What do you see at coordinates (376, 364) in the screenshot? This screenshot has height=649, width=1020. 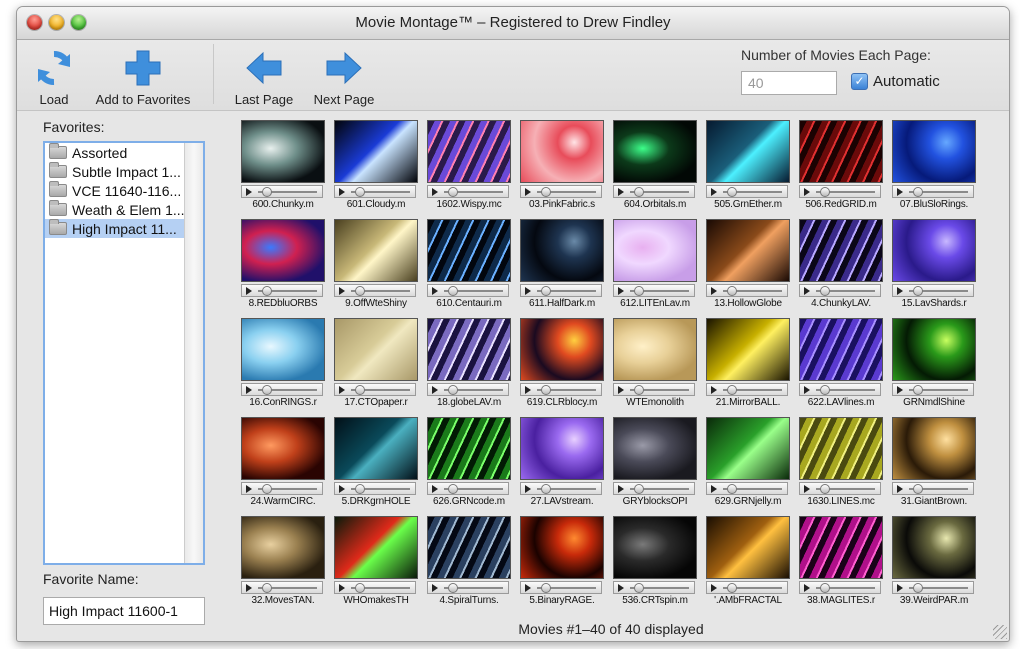 I see `movie-item: 17.CTOpaper.r` at bounding box center [376, 364].